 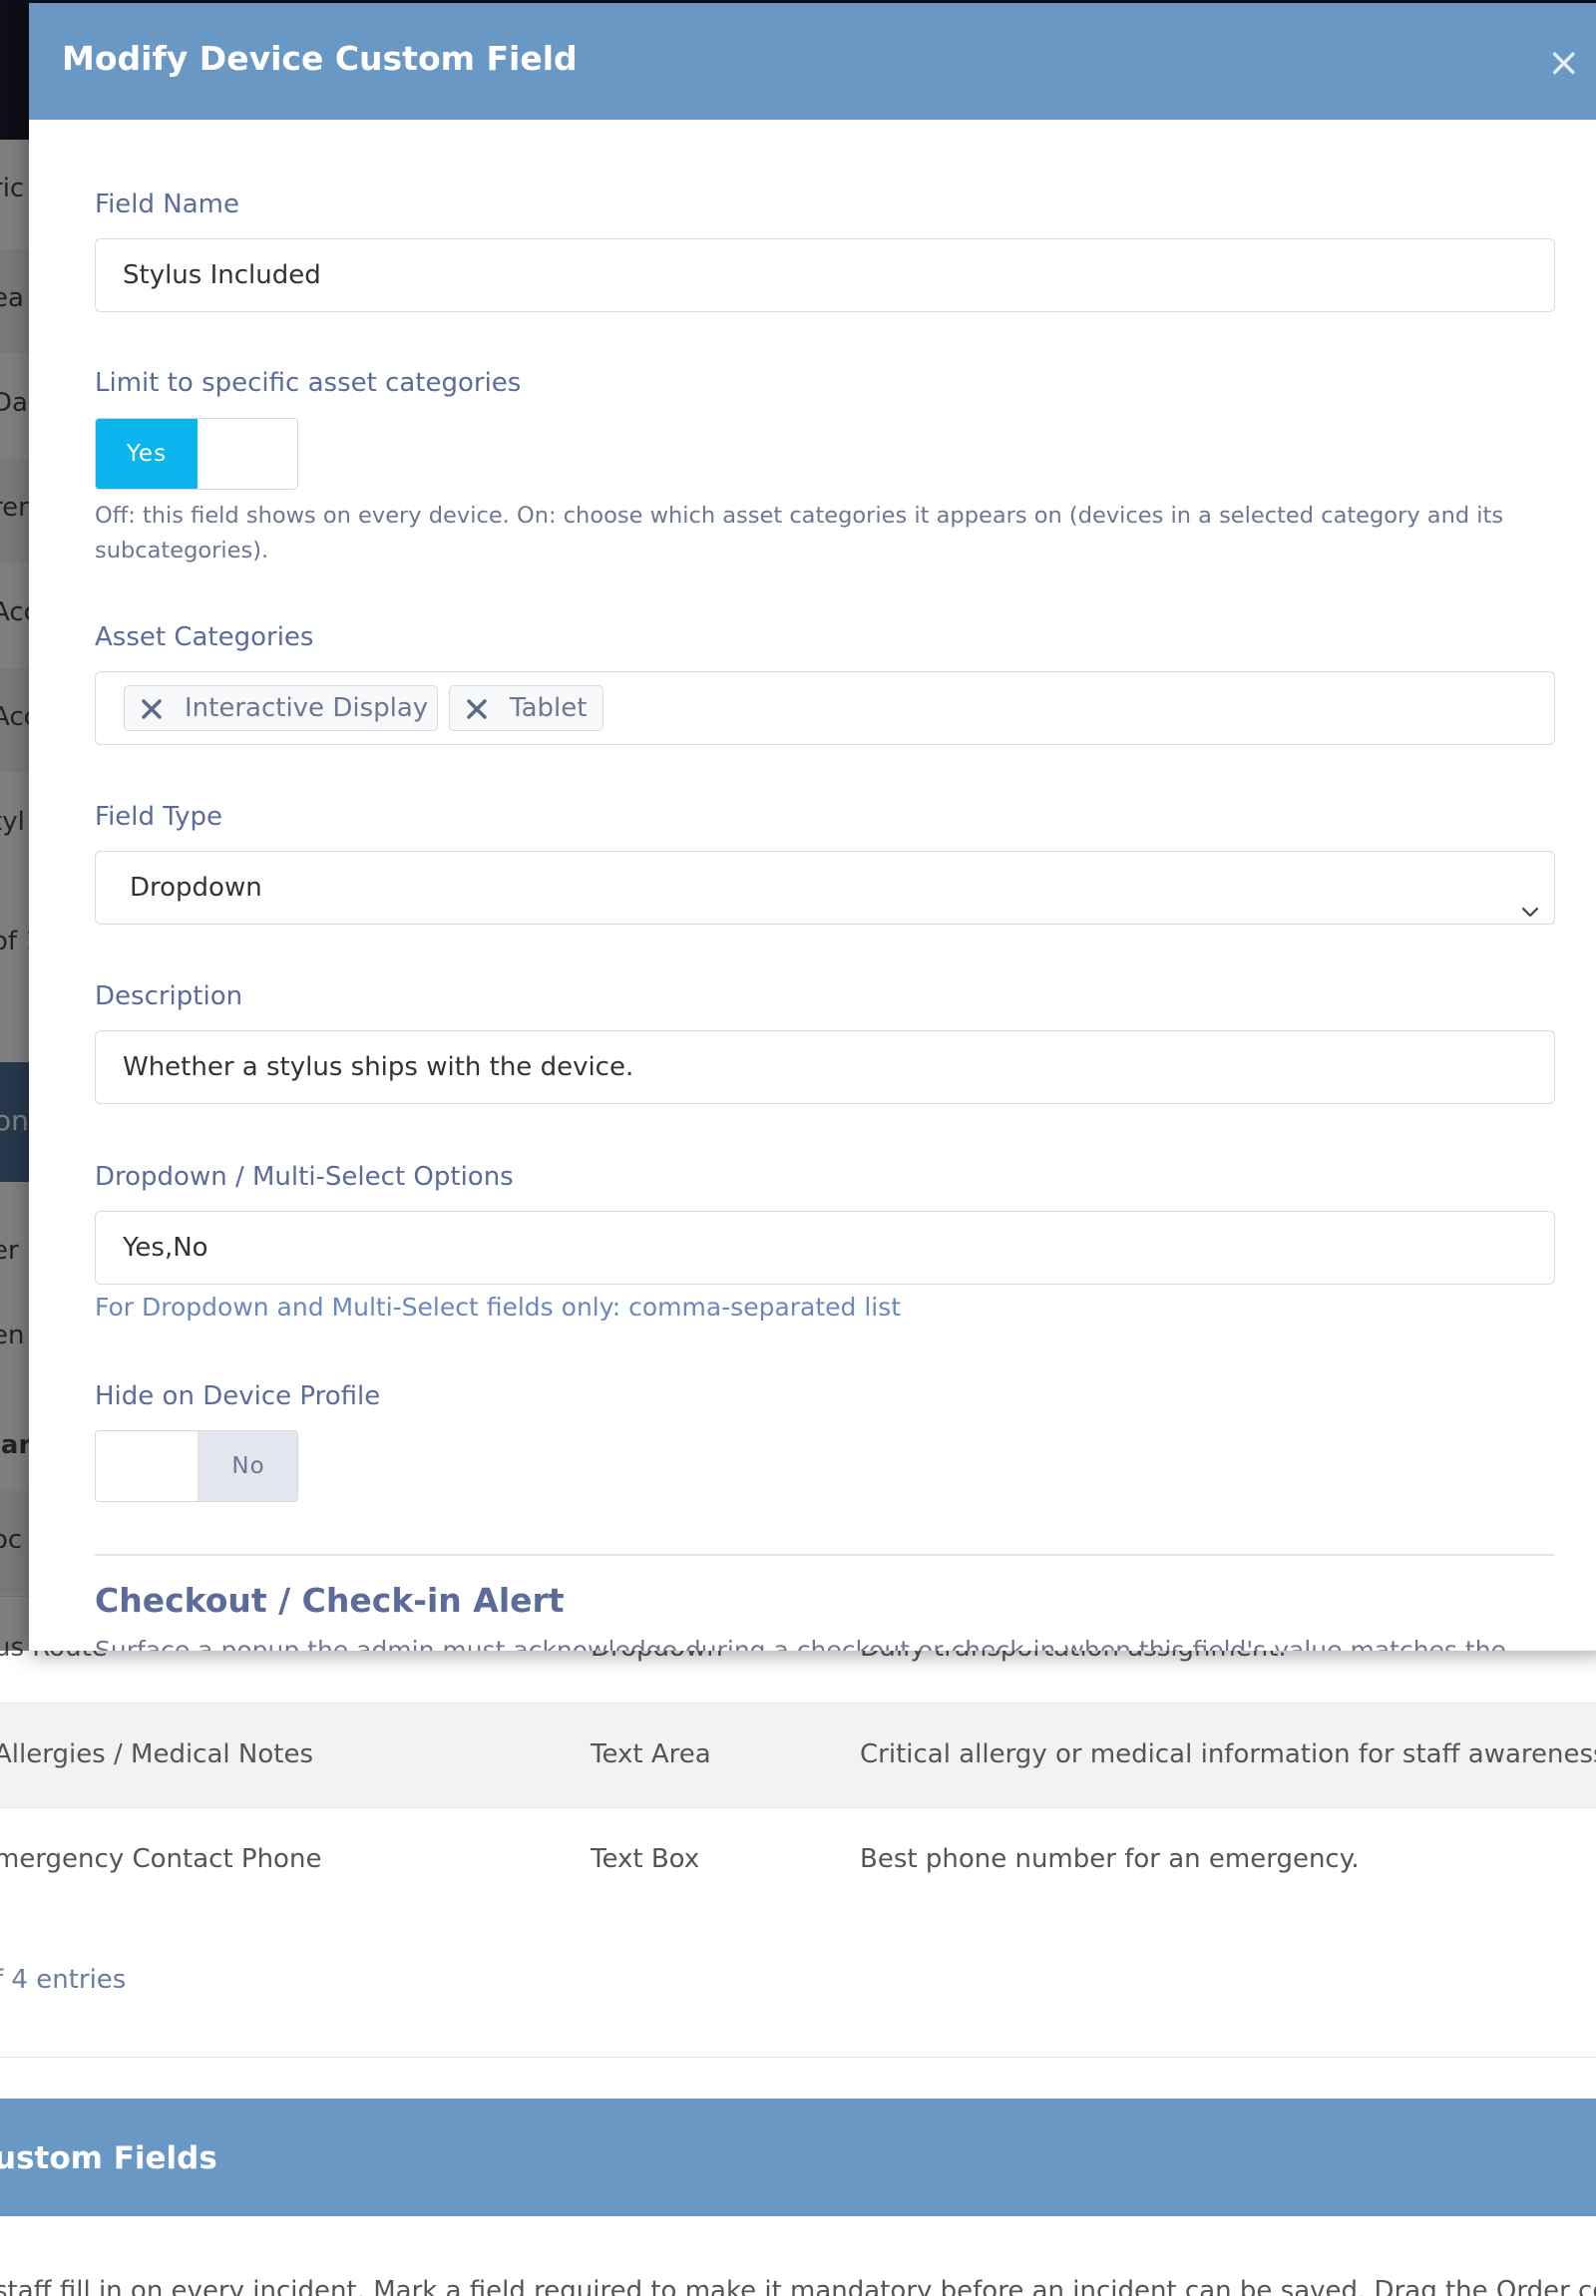 What do you see at coordinates (238, 1396) in the screenshot?
I see `hide-profile-label: Hide on Device Profile` at bounding box center [238, 1396].